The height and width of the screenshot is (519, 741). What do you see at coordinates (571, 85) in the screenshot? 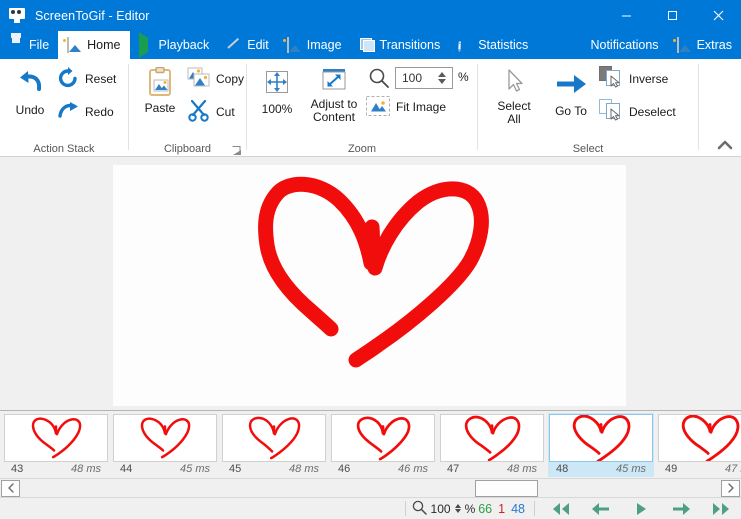
I see `arrow-right-icon` at bounding box center [571, 85].